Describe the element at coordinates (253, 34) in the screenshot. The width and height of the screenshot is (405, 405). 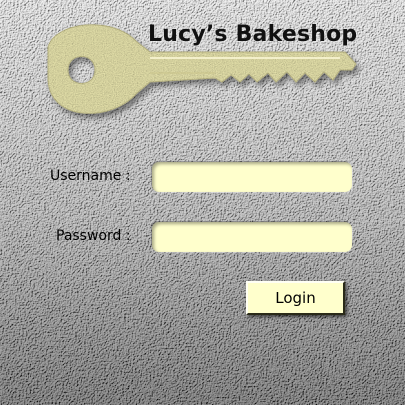
I see `app-title: Lucy’s Bakeshop` at that location.